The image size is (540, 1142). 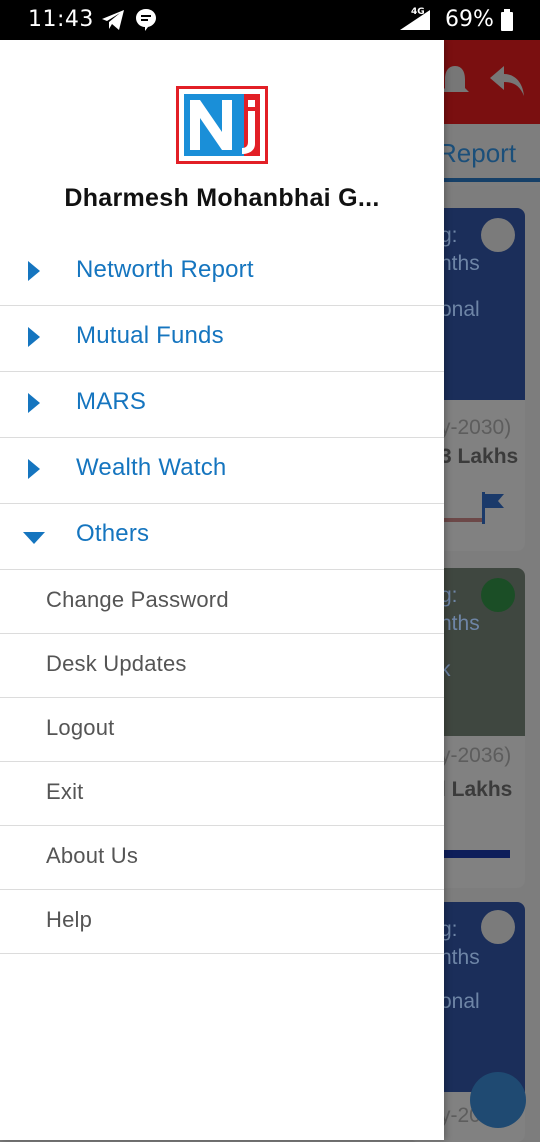 What do you see at coordinates (494, 510) in the screenshot?
I see `flag-icon` at bounding box center [494, 510].